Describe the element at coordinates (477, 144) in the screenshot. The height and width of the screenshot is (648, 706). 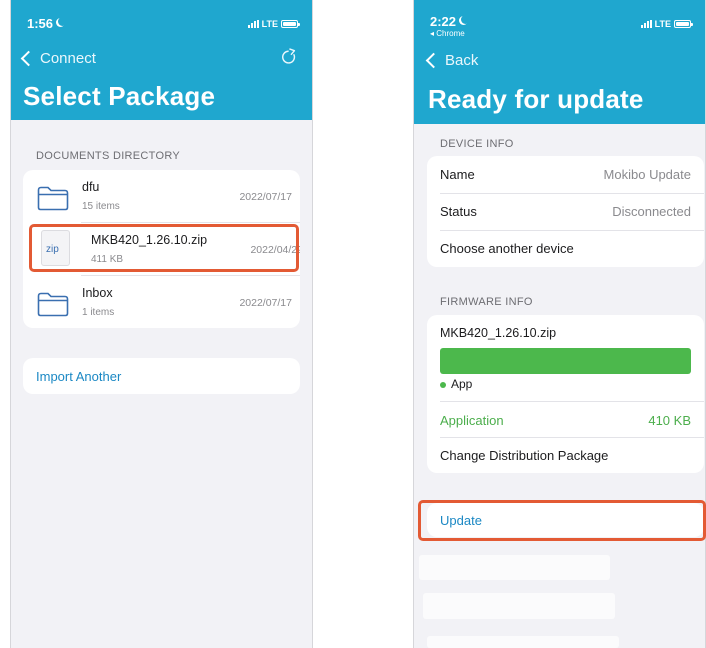
I see `section-header-device: DEVICE INFO` at that location.